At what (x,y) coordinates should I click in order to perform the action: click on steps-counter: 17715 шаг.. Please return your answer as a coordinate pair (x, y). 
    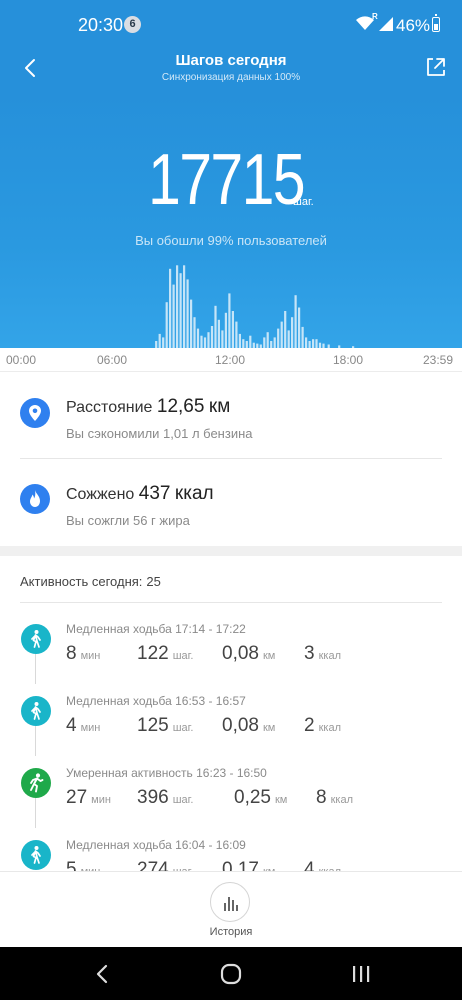
    Looking at the image, I should click on (243, 180).